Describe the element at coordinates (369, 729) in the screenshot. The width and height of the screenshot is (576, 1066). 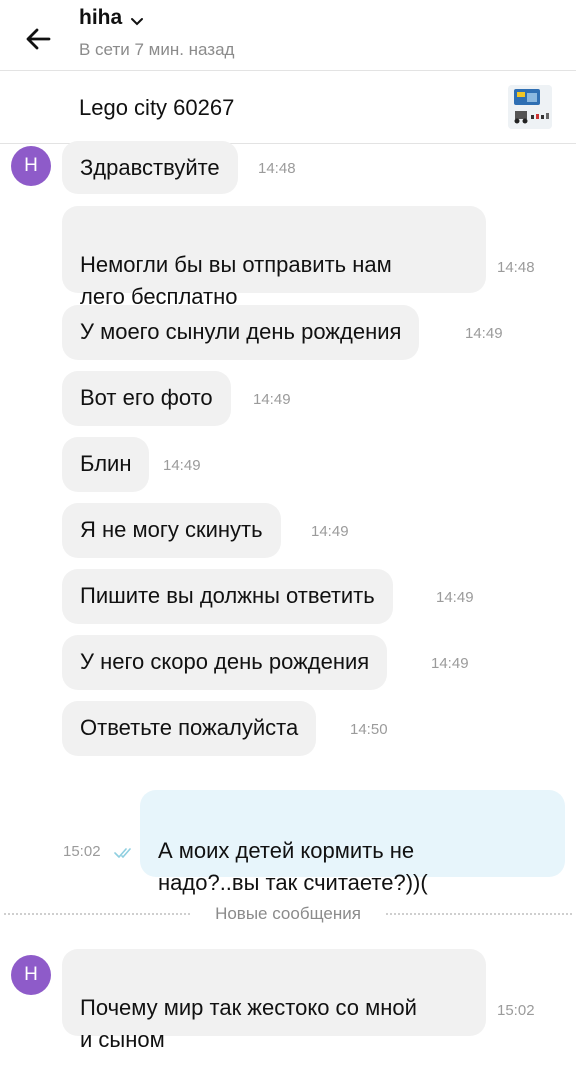
I see `message-time: 14:50` at that location.